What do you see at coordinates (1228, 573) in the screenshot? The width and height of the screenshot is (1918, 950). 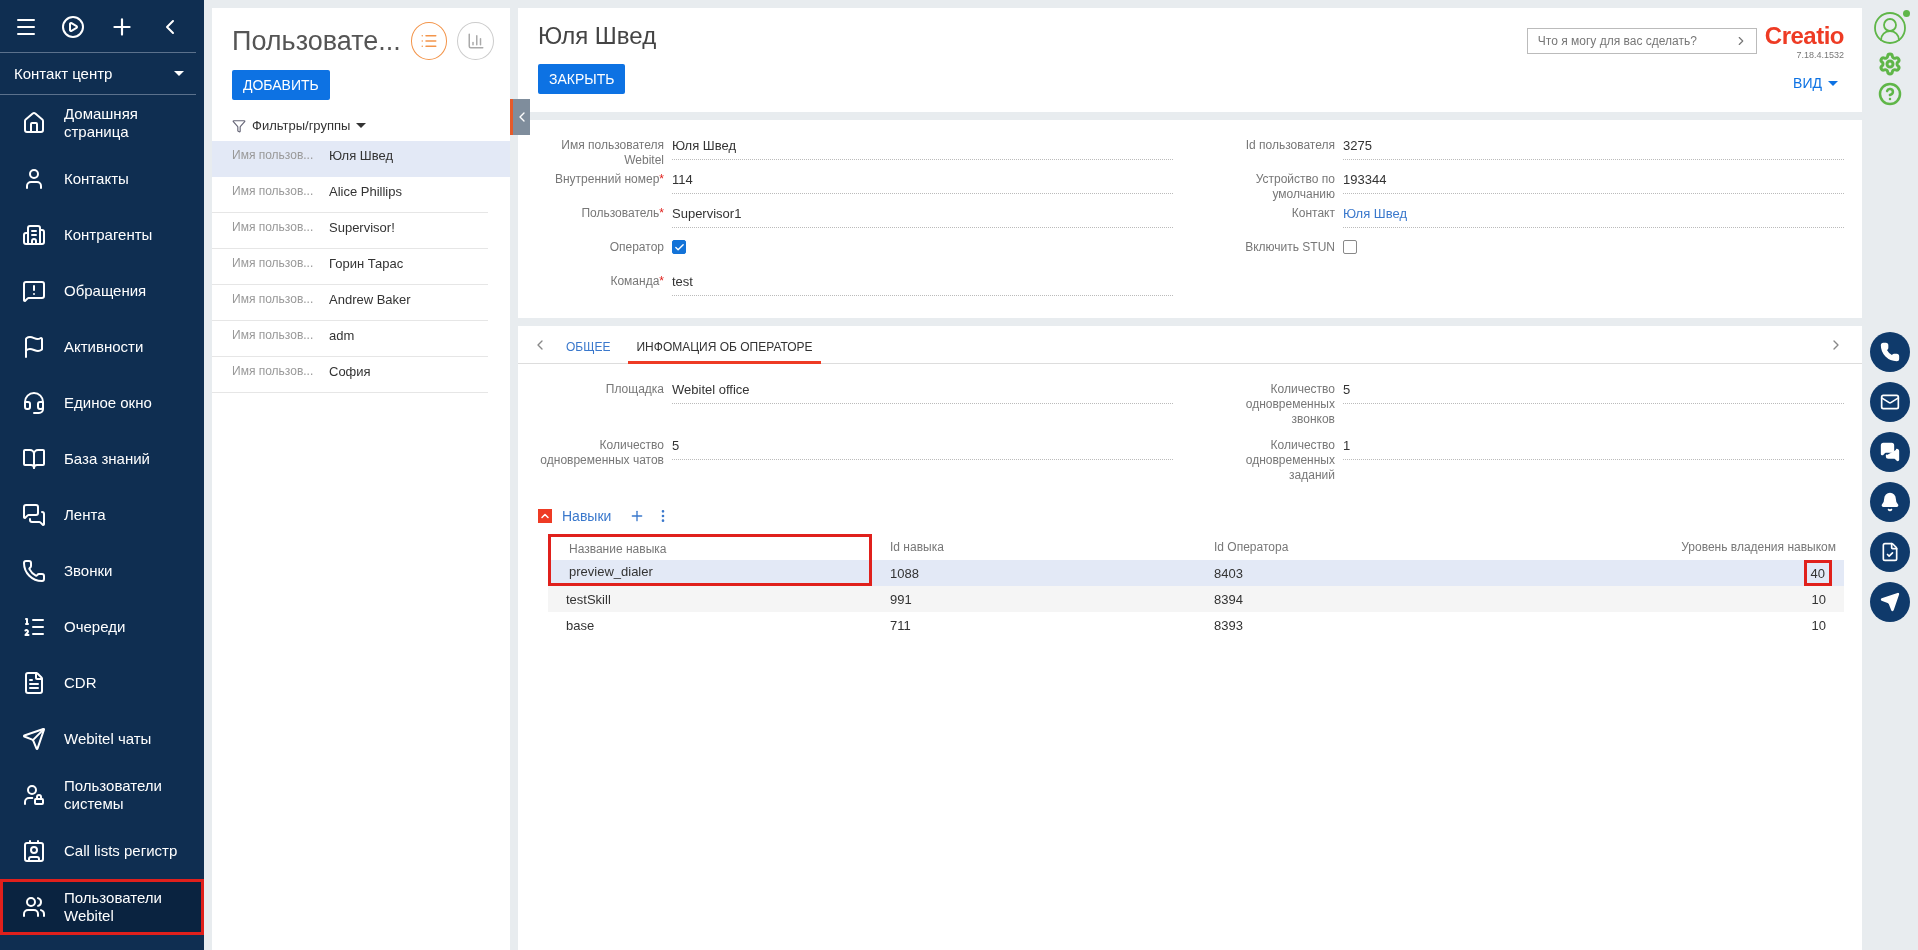 I see `table-cell-text: 8403` at bounding box center [1228, 573].